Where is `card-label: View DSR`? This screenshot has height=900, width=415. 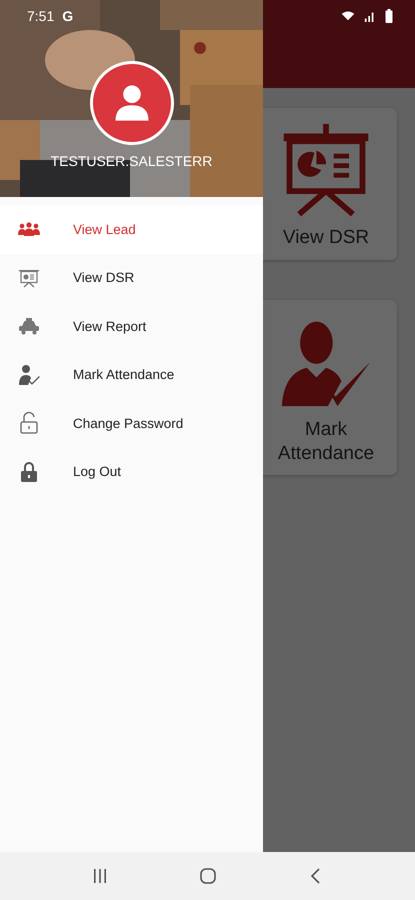
card-label: View DSR is located at coordinates (326, 238).